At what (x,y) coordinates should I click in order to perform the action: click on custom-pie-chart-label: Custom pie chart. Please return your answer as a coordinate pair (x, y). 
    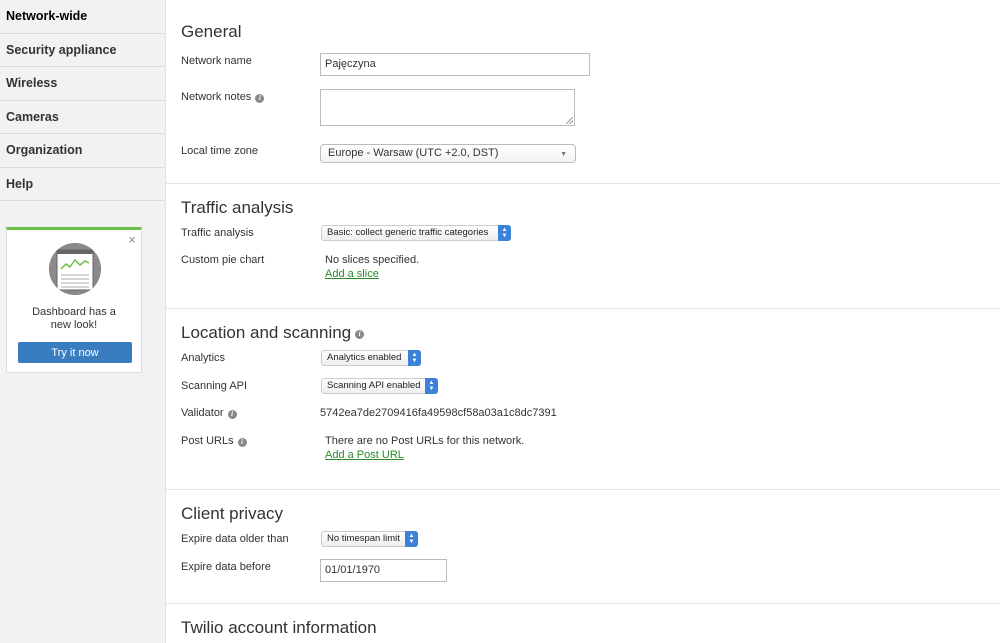
    Looking at the image, I should click on (223, 260).